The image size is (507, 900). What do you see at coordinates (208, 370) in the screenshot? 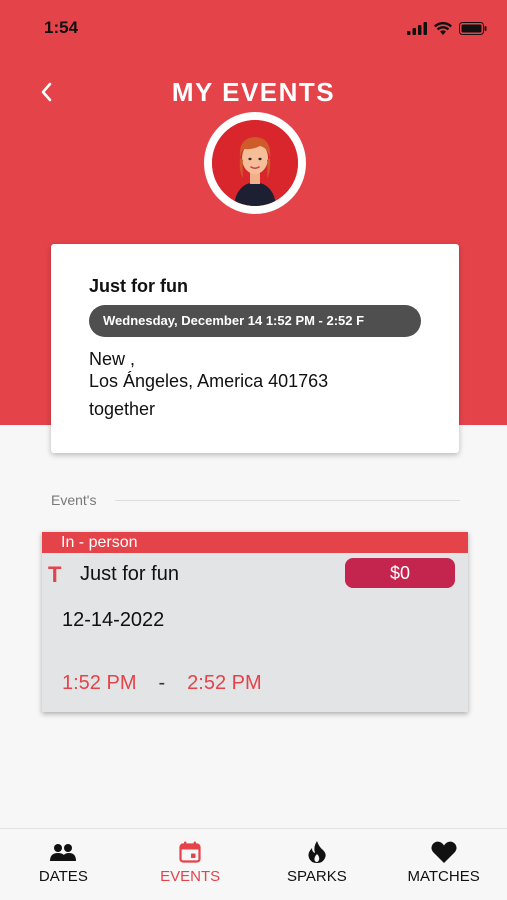
I see `event-address: New , Los Ángeles, America 401763` at bounding box center [208, 370].